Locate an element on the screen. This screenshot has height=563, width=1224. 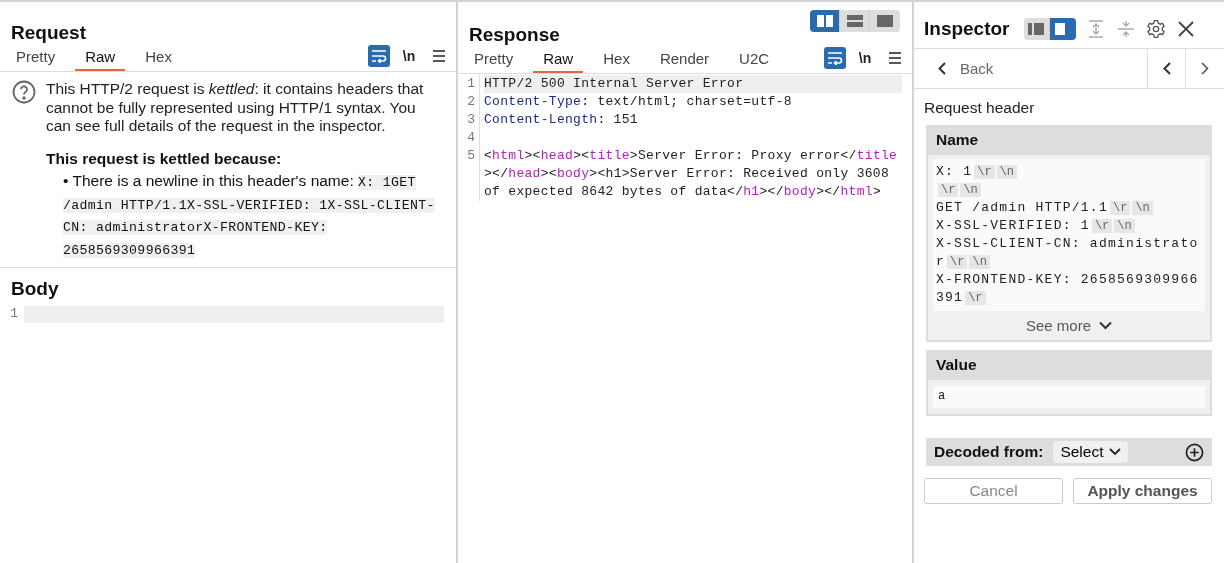
code-line: Content-Length: 151 is located at coordinates (561, 120).